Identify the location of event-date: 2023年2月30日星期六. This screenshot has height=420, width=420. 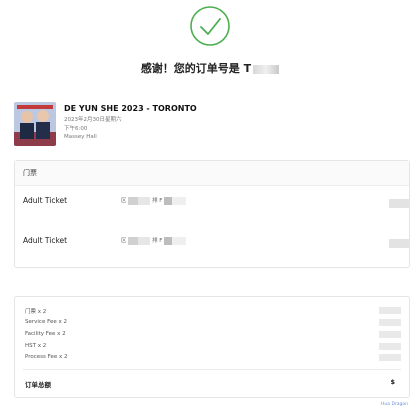
(93, 120).